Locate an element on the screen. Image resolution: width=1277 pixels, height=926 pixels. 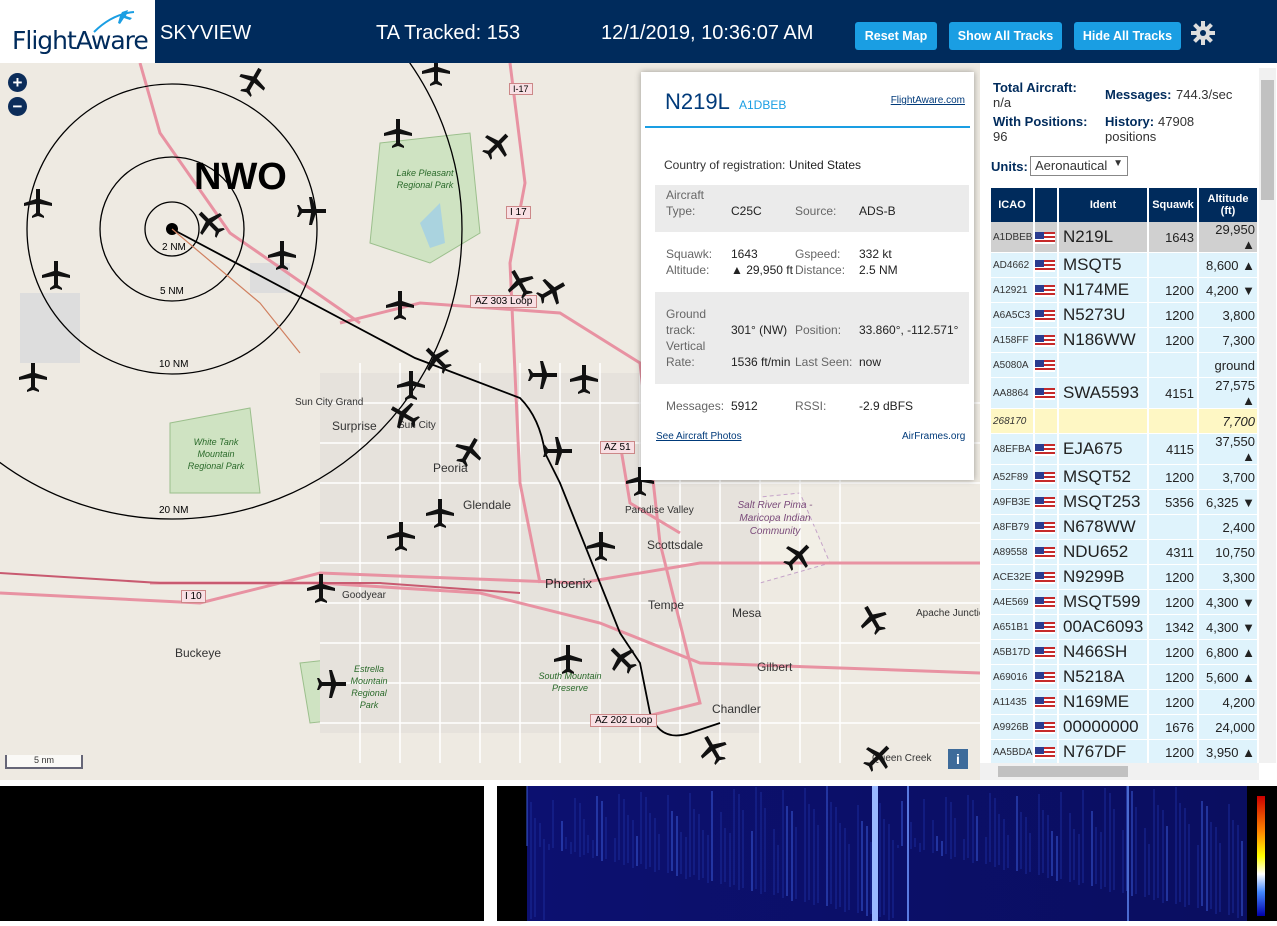
info-button: i is located at coordinates (958, 759).